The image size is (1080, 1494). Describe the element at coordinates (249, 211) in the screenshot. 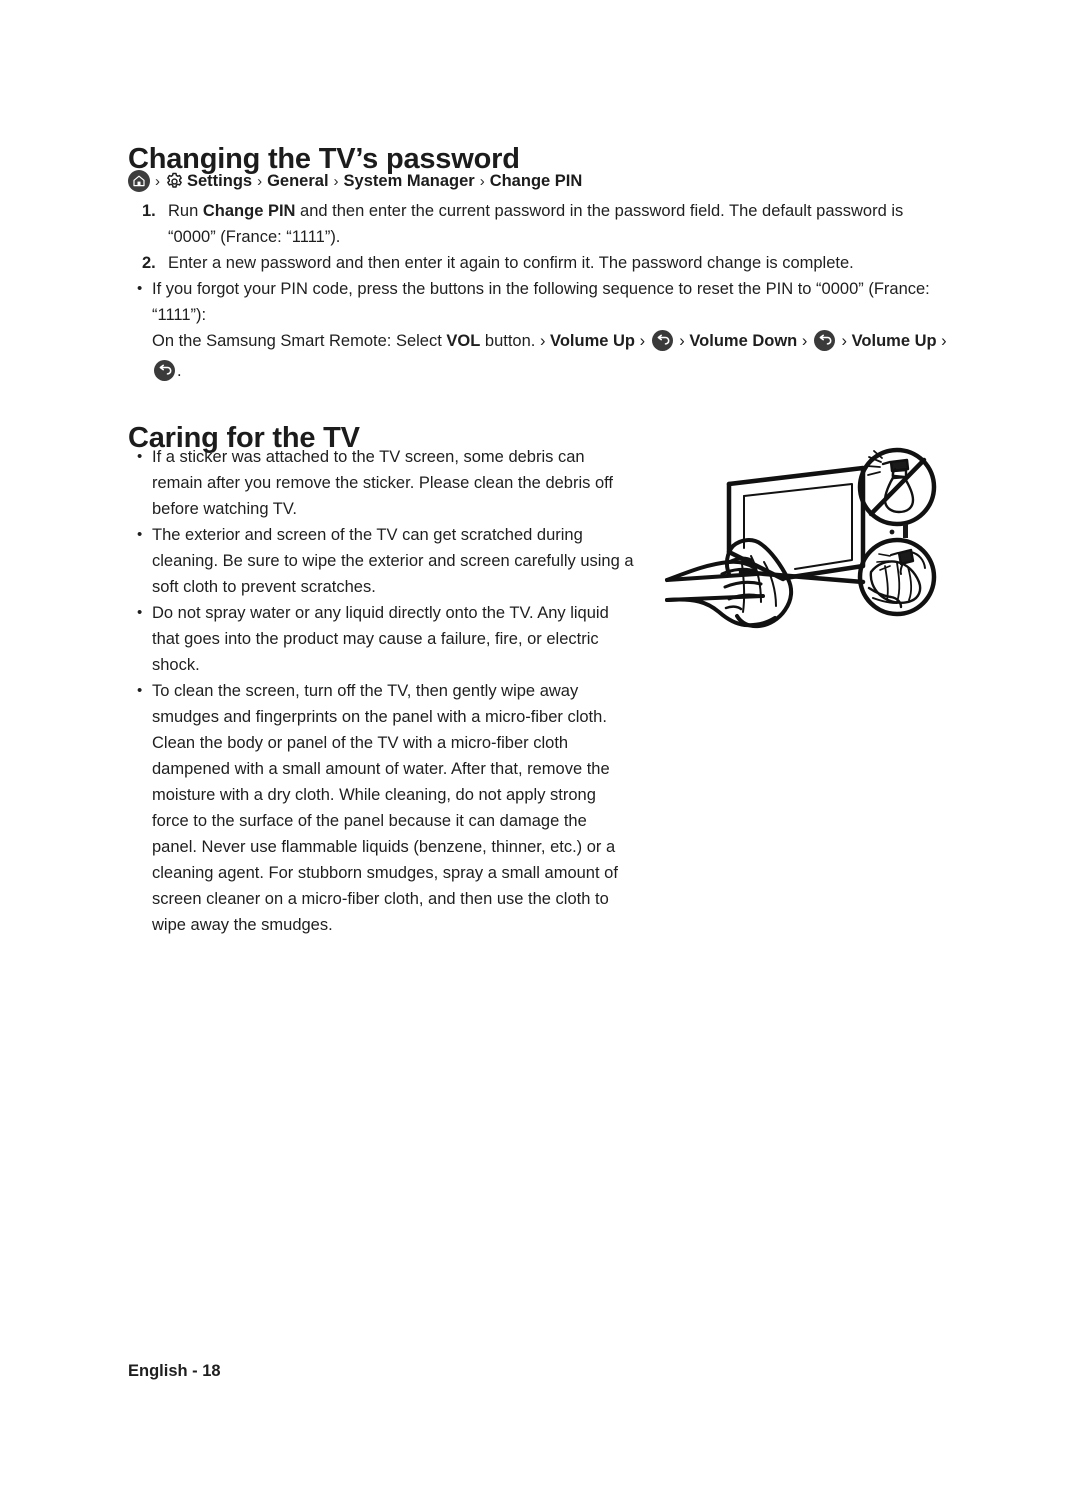

I see `step-text-bold: Change PIN` at that location.